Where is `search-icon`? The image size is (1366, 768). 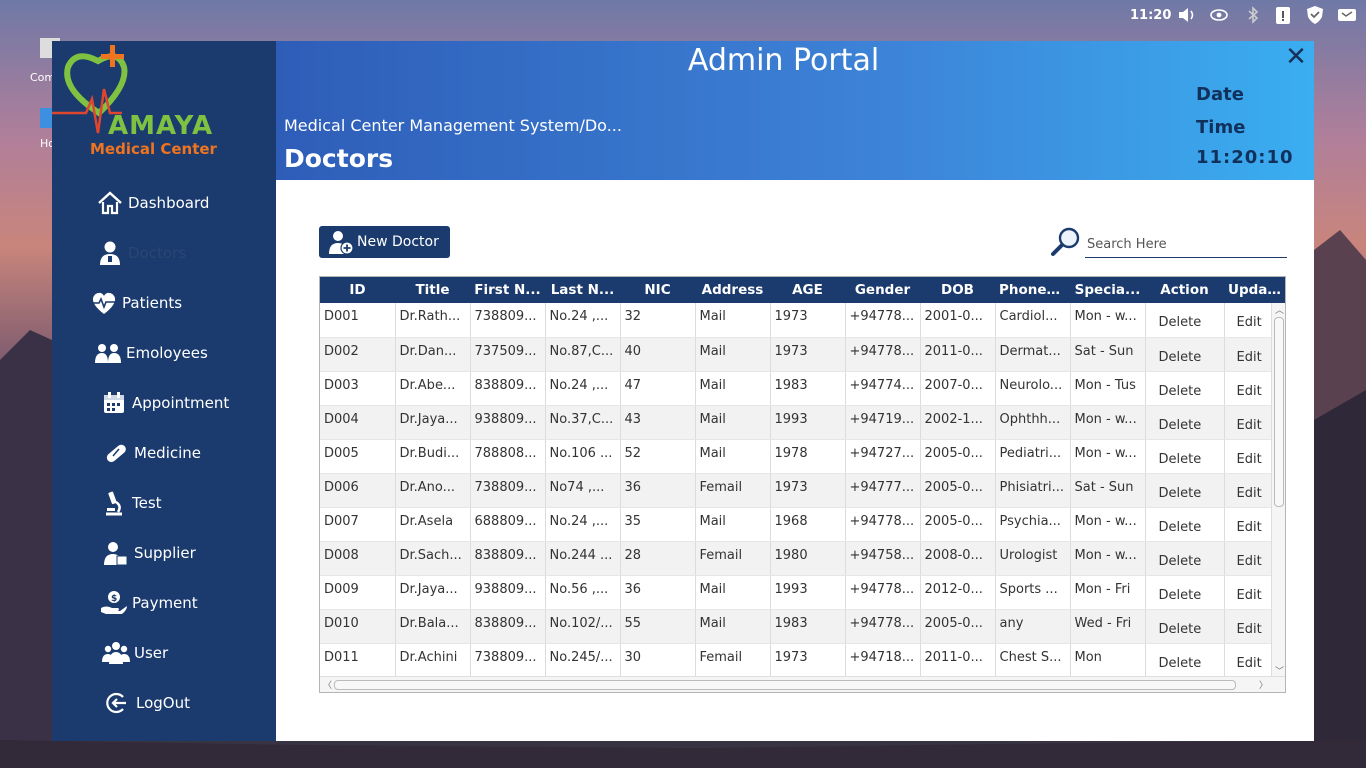
search-icon is located at coordinates (1066, 242).